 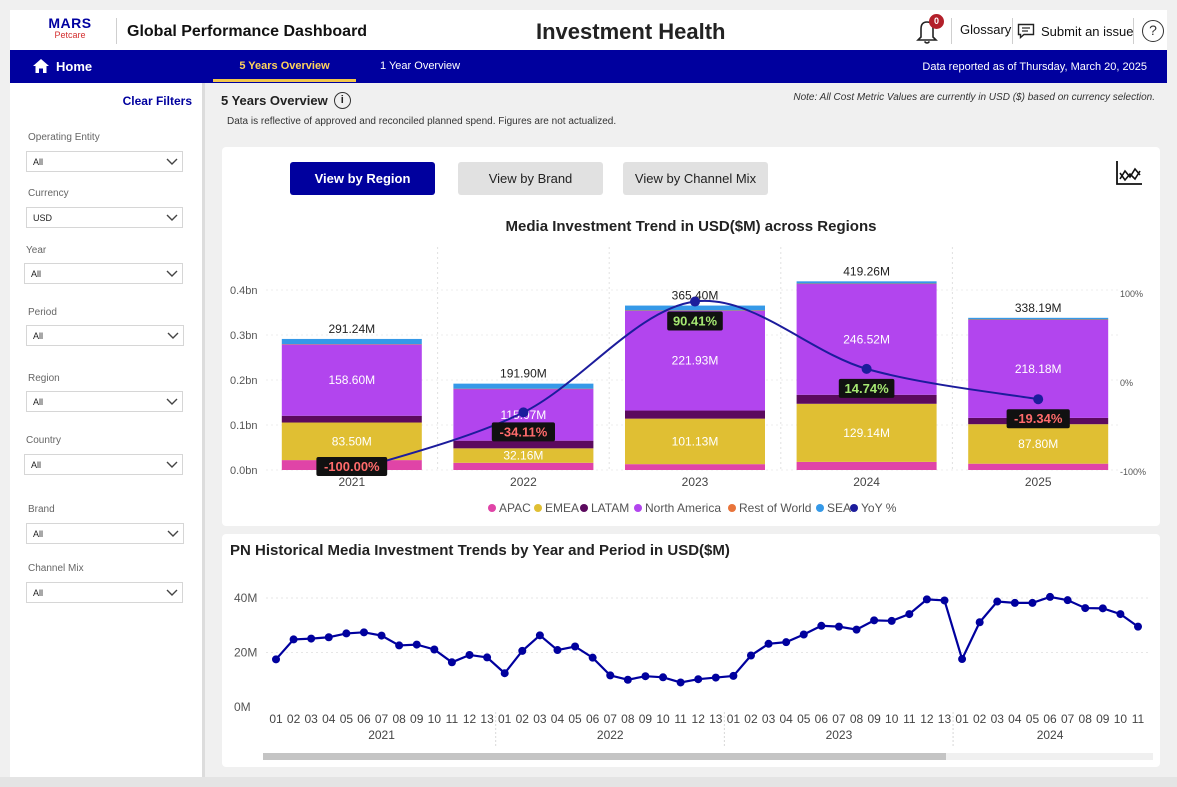 I want to click on legend-label-emea: EMEA, so click(x=562, y=508).